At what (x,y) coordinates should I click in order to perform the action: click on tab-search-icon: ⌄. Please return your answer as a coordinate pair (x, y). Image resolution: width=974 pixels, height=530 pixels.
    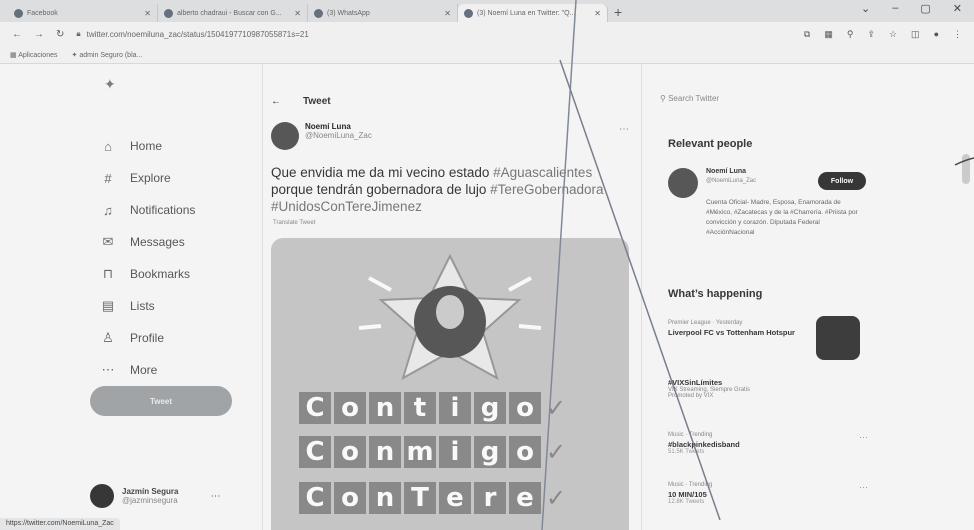
    Looking at the image, I should click on (865, 8).